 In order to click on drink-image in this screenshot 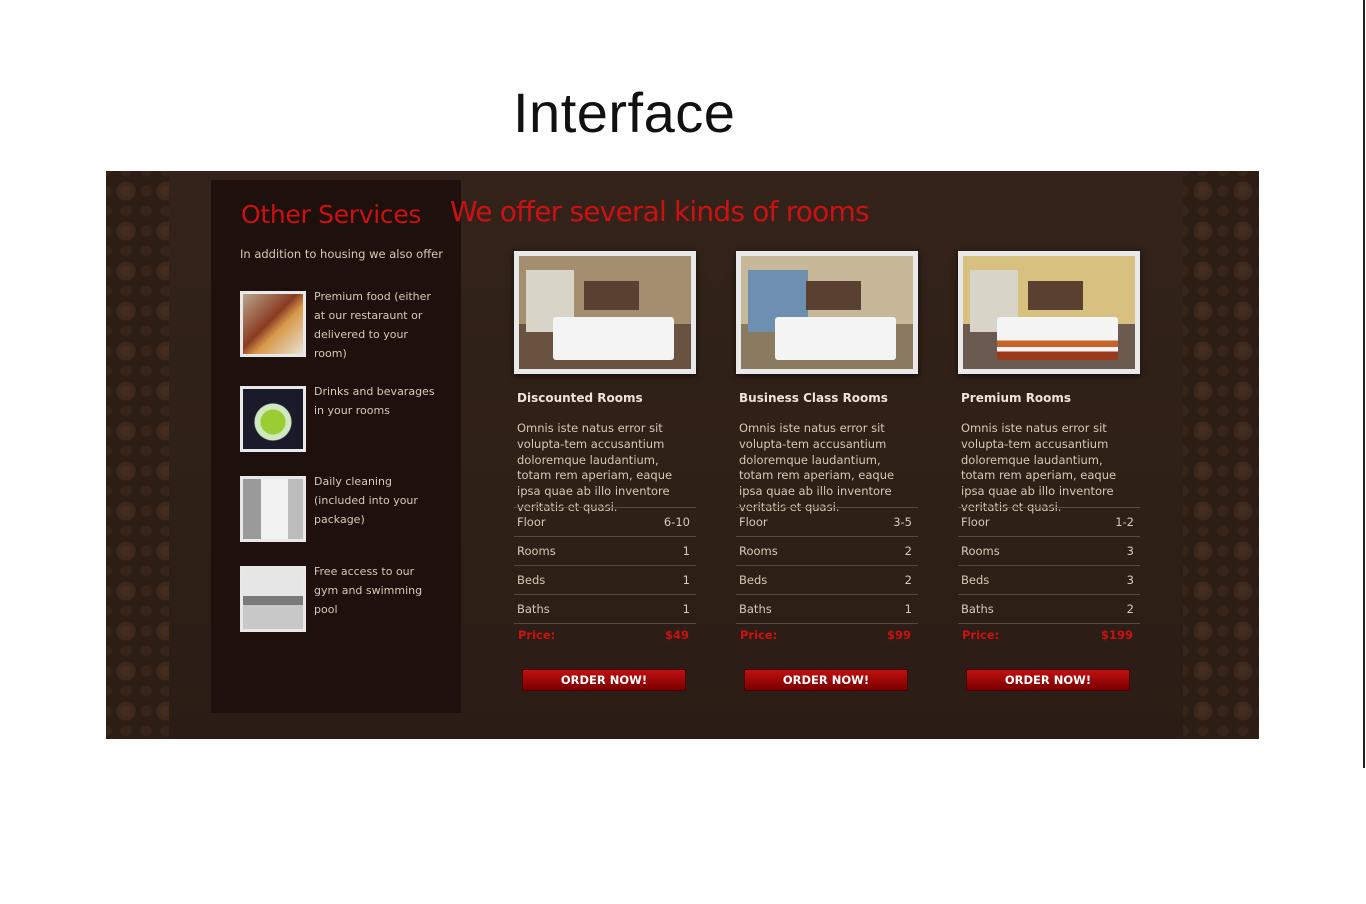, I will do `click(273, 419)`.